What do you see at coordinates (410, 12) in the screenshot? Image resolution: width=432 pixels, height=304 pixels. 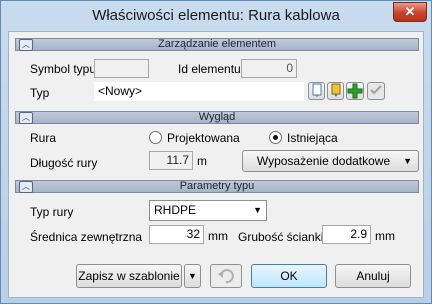 I see `close-button: ✕` at bounding box center [410, 12].